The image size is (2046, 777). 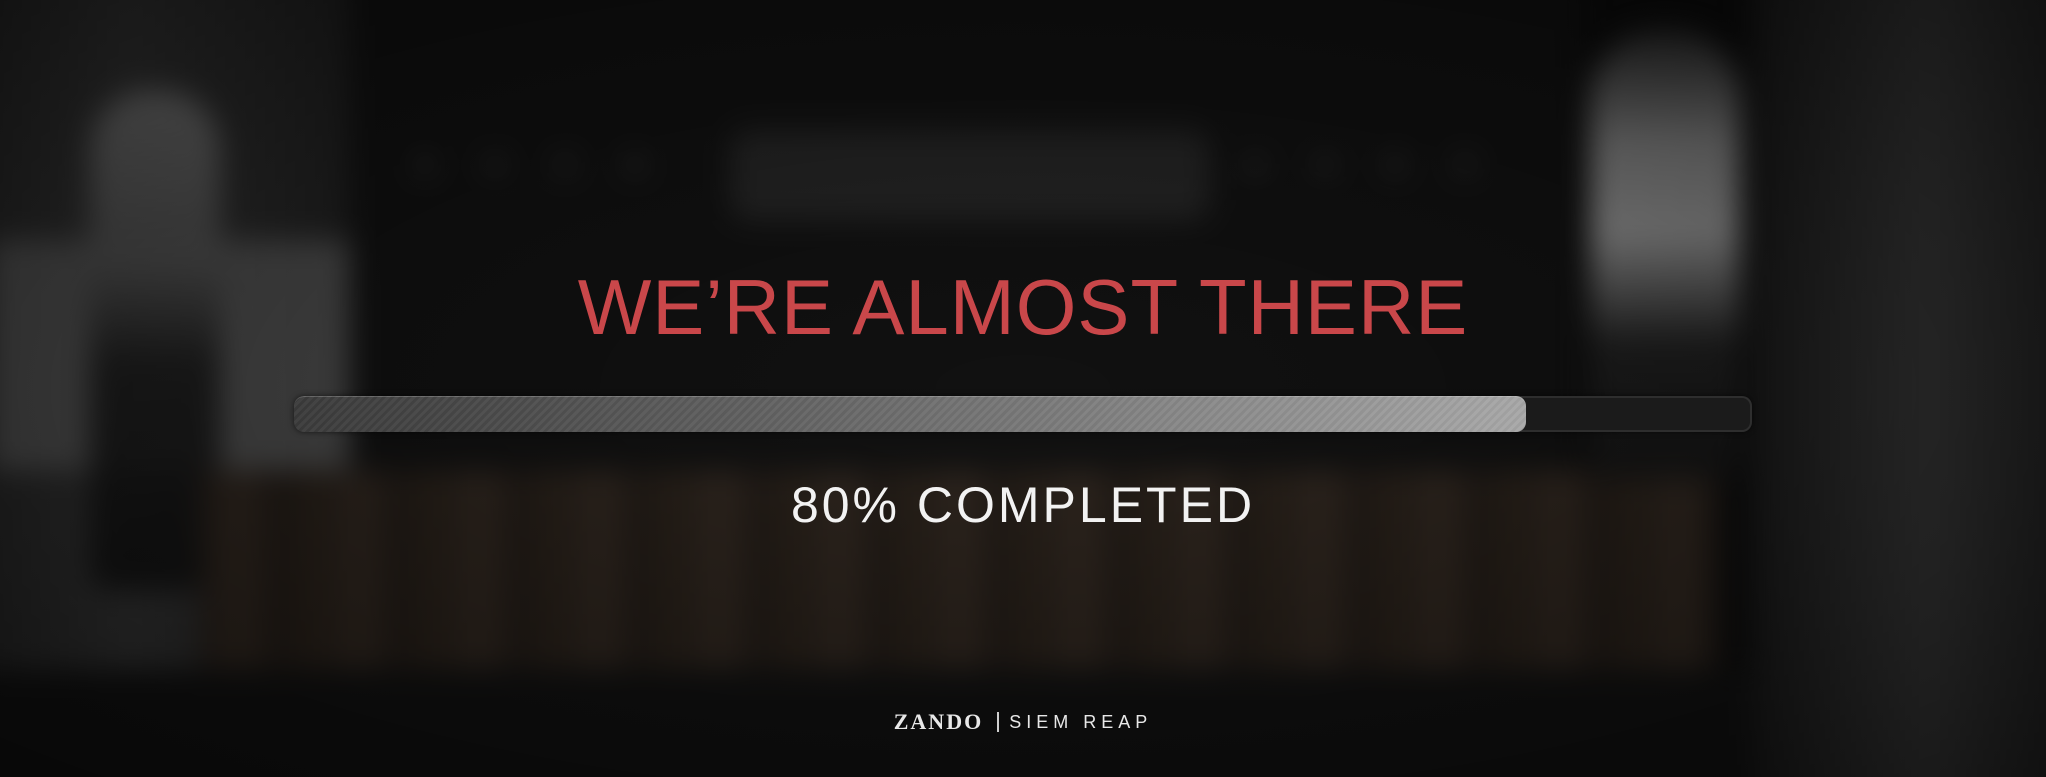 What do you see at coordinates (1081, 722) in the screenshot?
I see `brand-location: SIEM REAP` at bounding box center [1081, 722].